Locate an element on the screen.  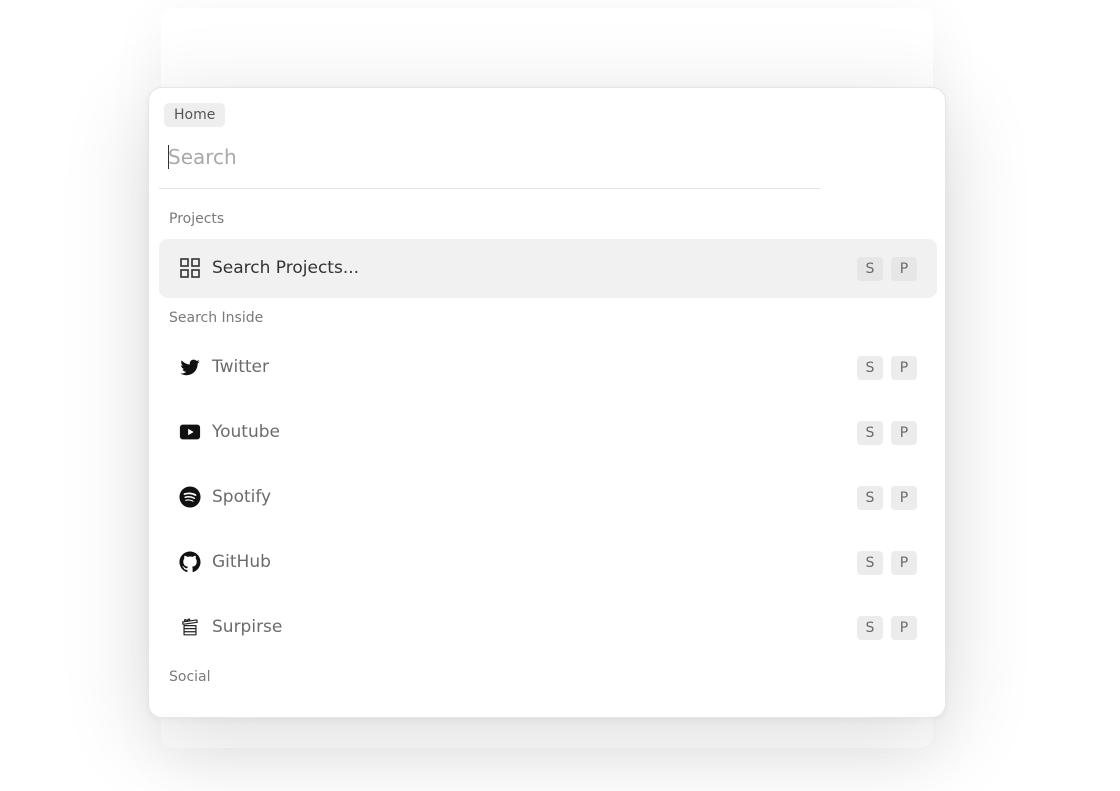
command-item-search-projects: Search Projects... S P is located at coordinates (548, 268).